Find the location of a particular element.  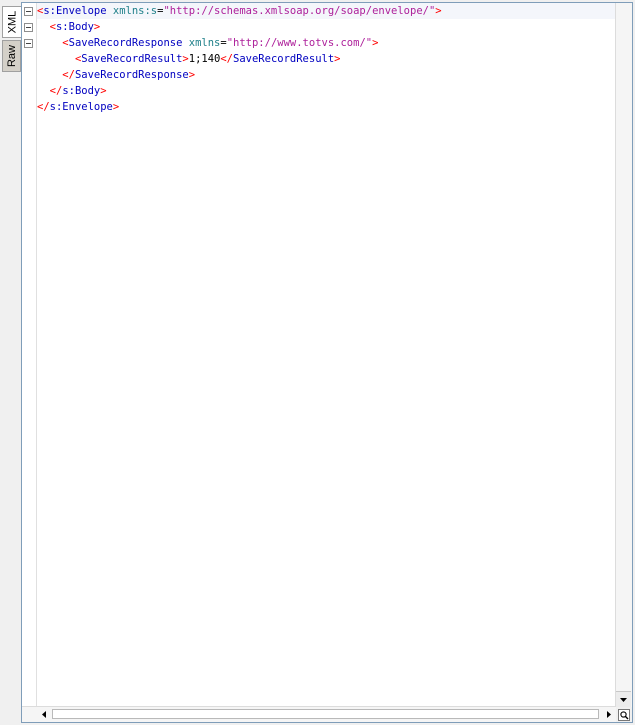

code-line: <s:Body> is located at coordinates (326, 27).